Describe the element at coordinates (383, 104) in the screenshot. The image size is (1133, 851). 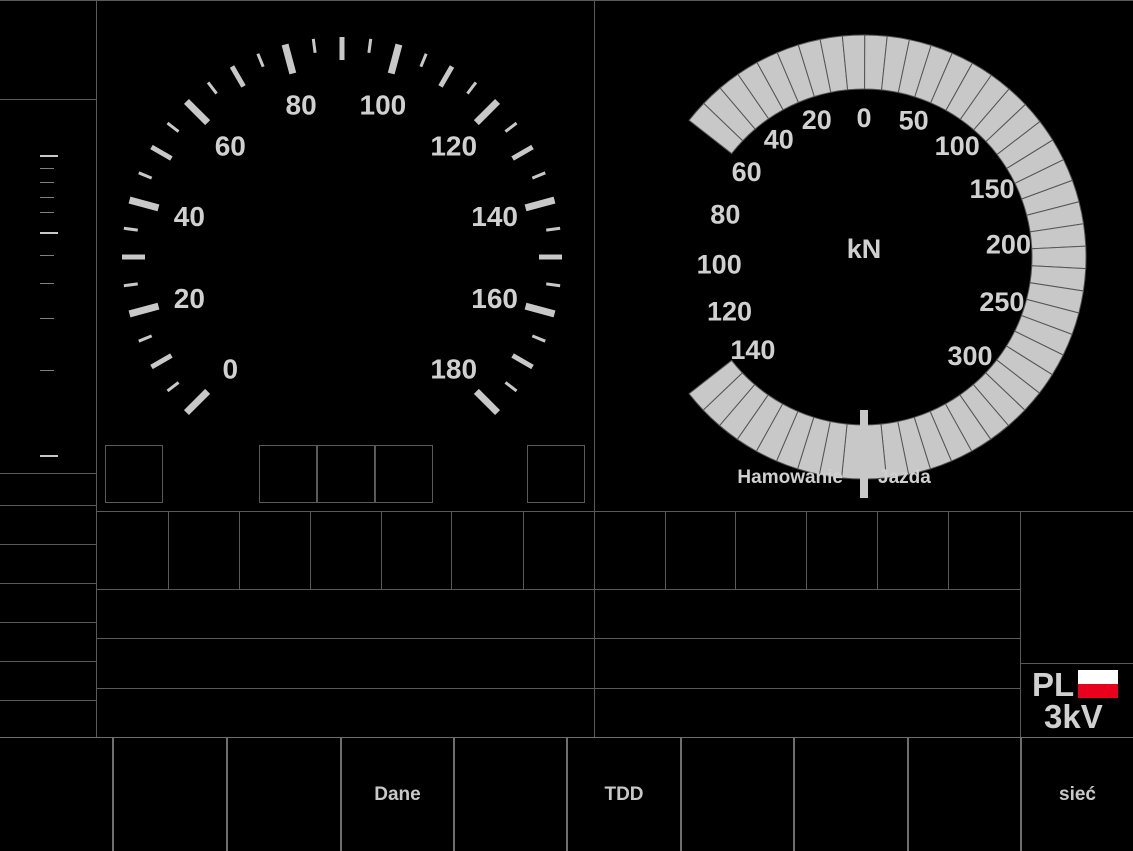
I see `speed-label: 100` at that location.